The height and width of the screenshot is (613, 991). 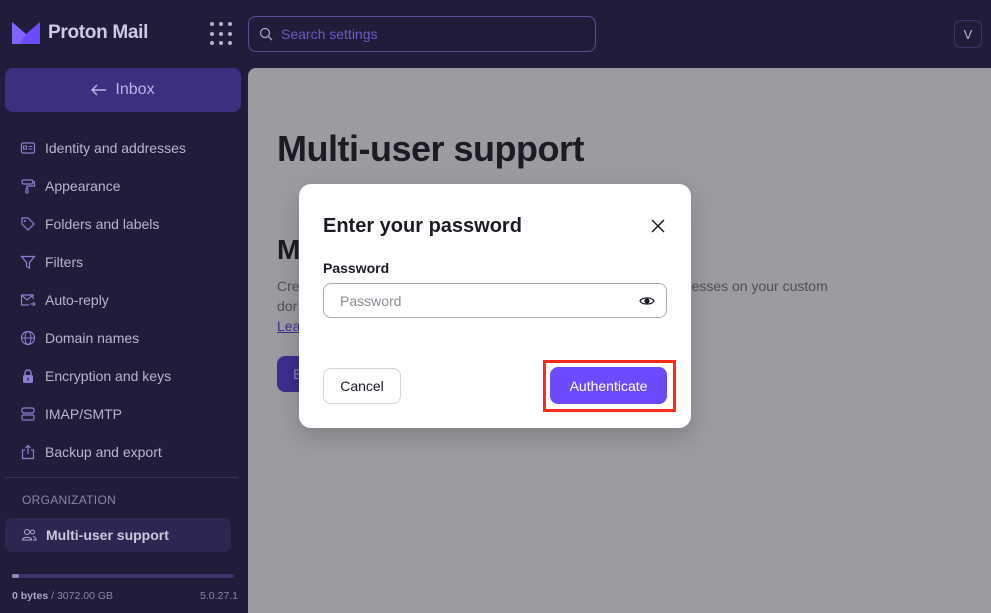 I want to click on sidebar-item-label: Auto-reply, so click(x=77, y=300).